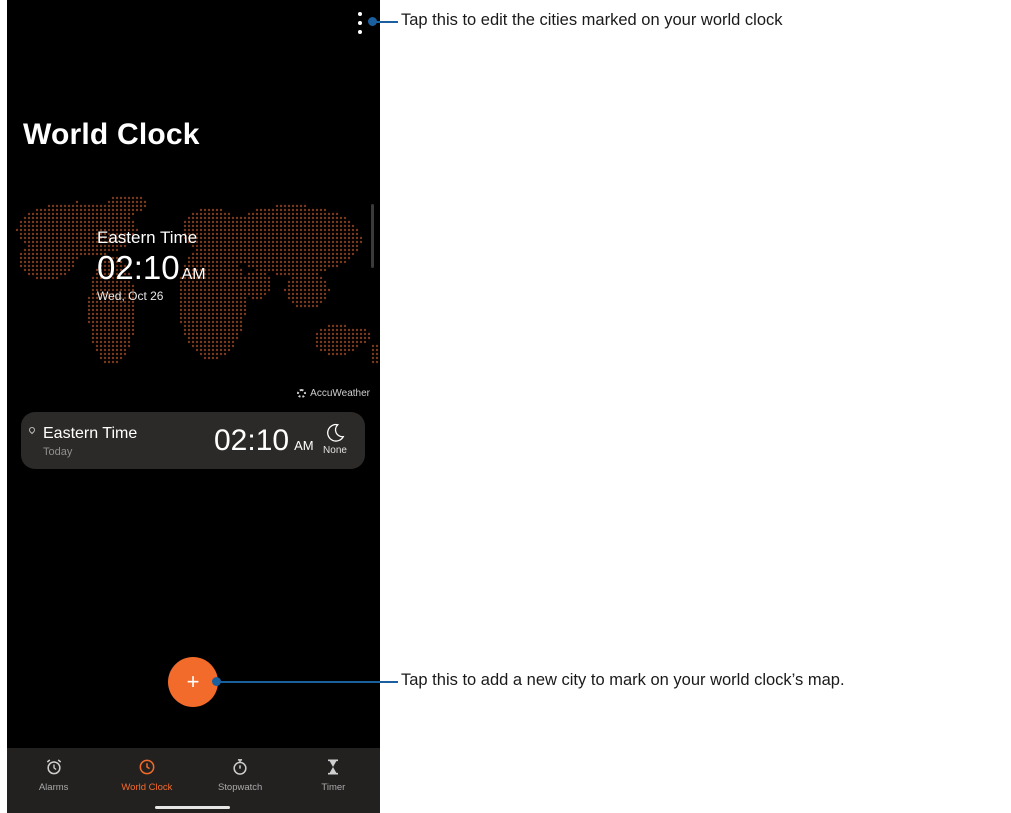 The width and height of the screenshot is (1011, 813). What do you see at coordinates (147, 237) in the screenshot?
I see `map-zone-name: Eastern Time` at bounding box center [147, 237].